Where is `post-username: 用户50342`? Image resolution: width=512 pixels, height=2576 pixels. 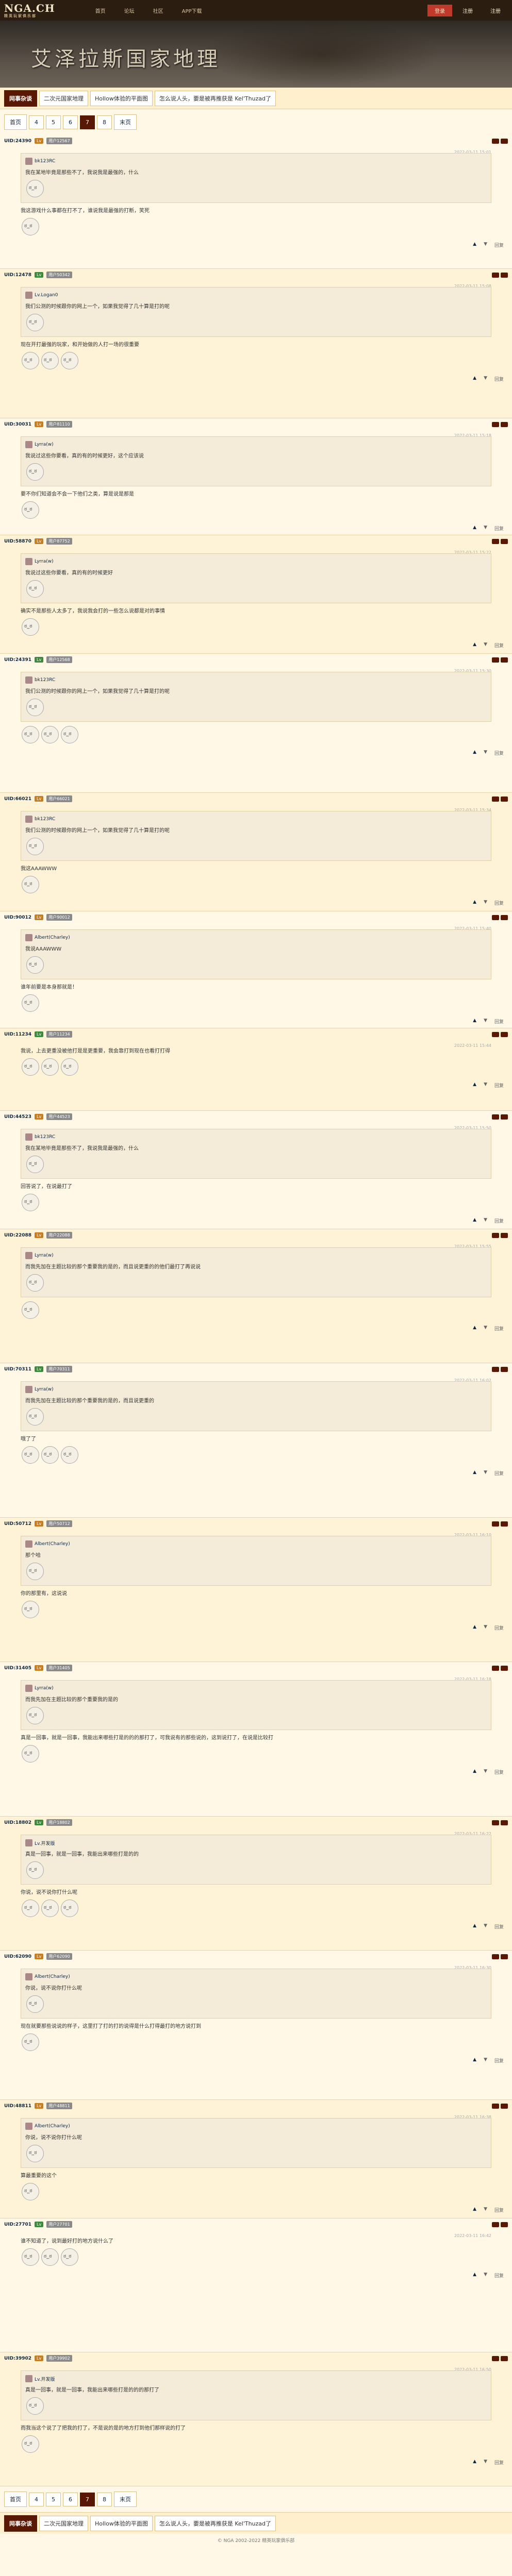
post-username: 用户50342 is located at coordinates (59, 275).